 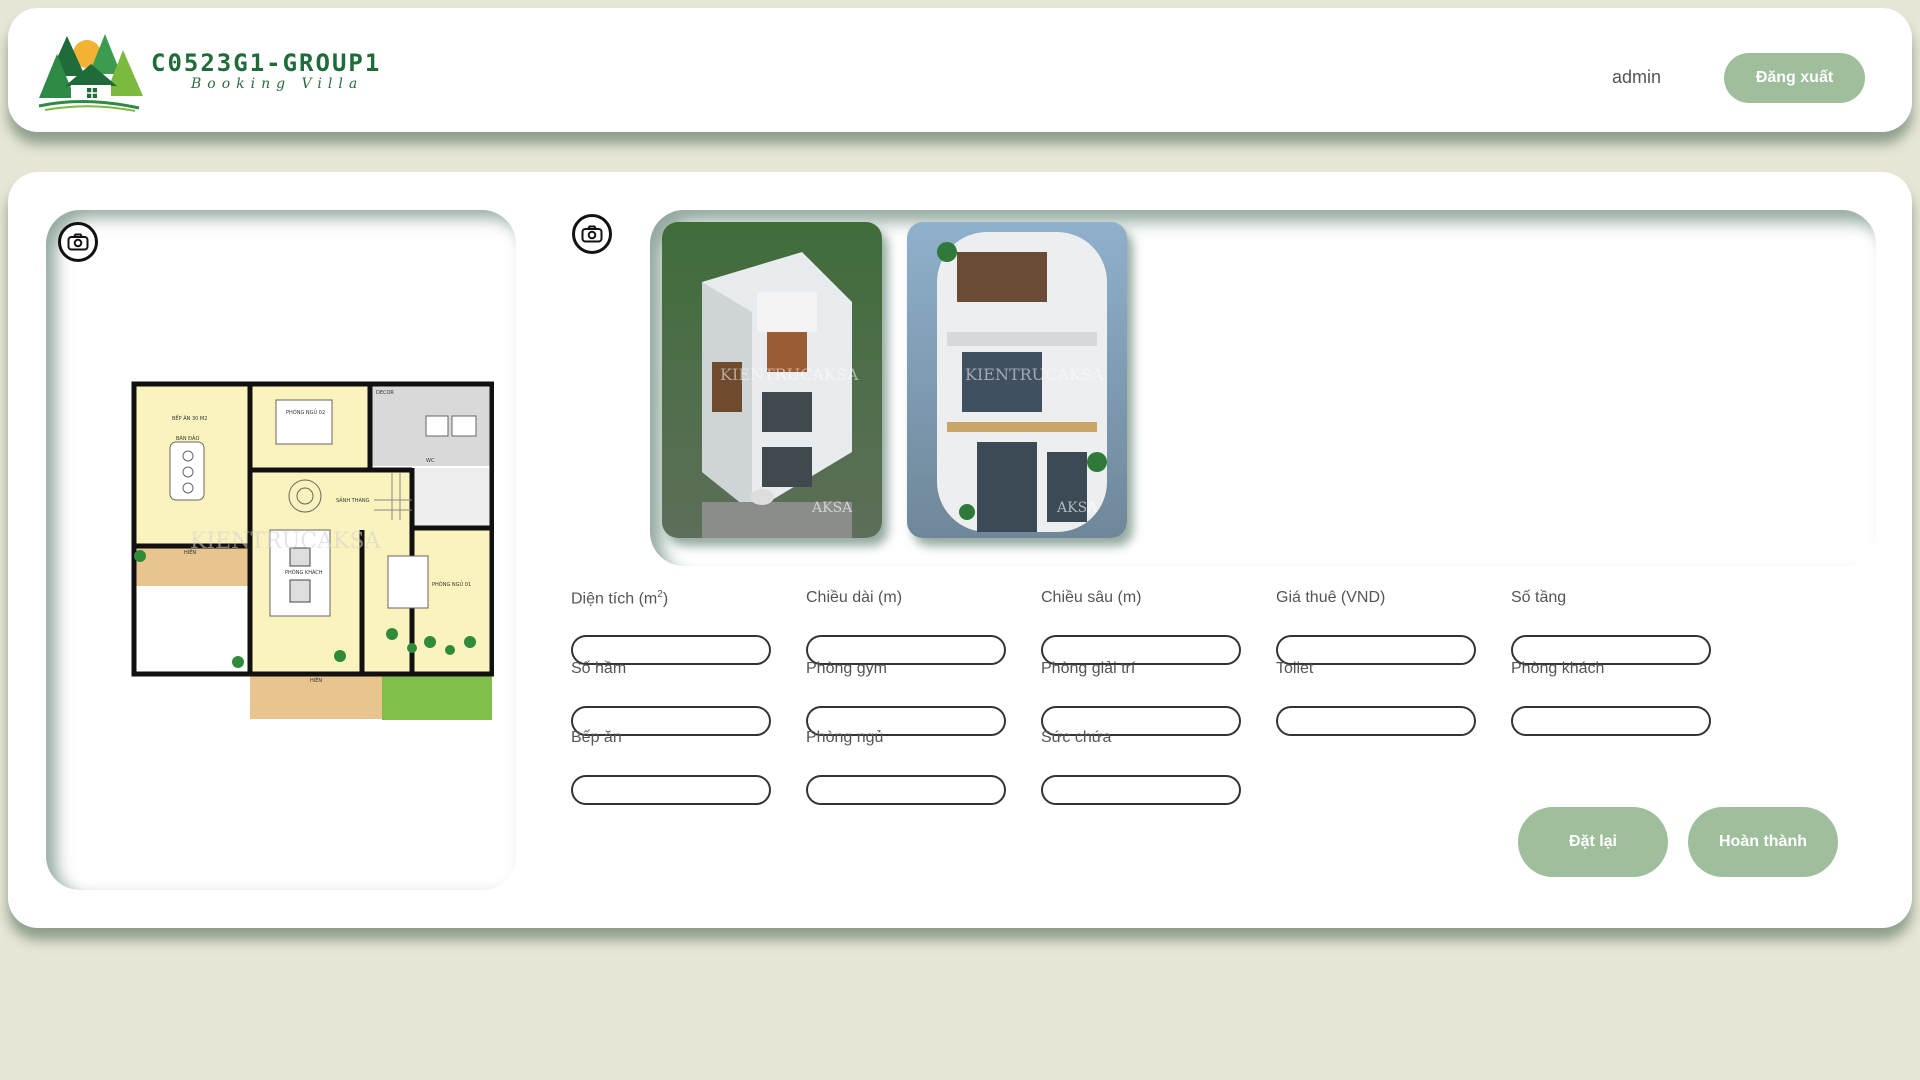 I want to click on toilet-input, so click(x=1376, y=721).